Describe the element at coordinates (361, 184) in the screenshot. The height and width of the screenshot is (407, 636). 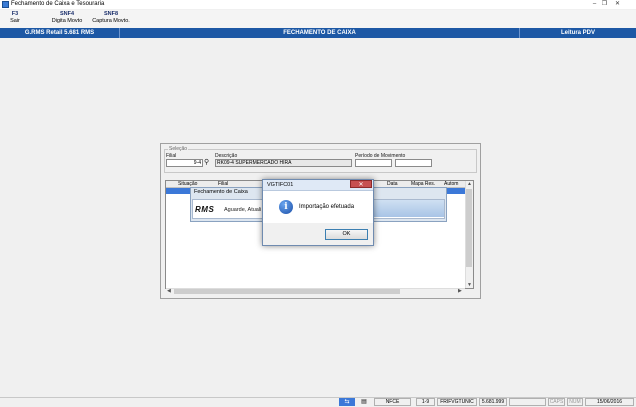
I see `dialog-close-icon: ✕` at that location.